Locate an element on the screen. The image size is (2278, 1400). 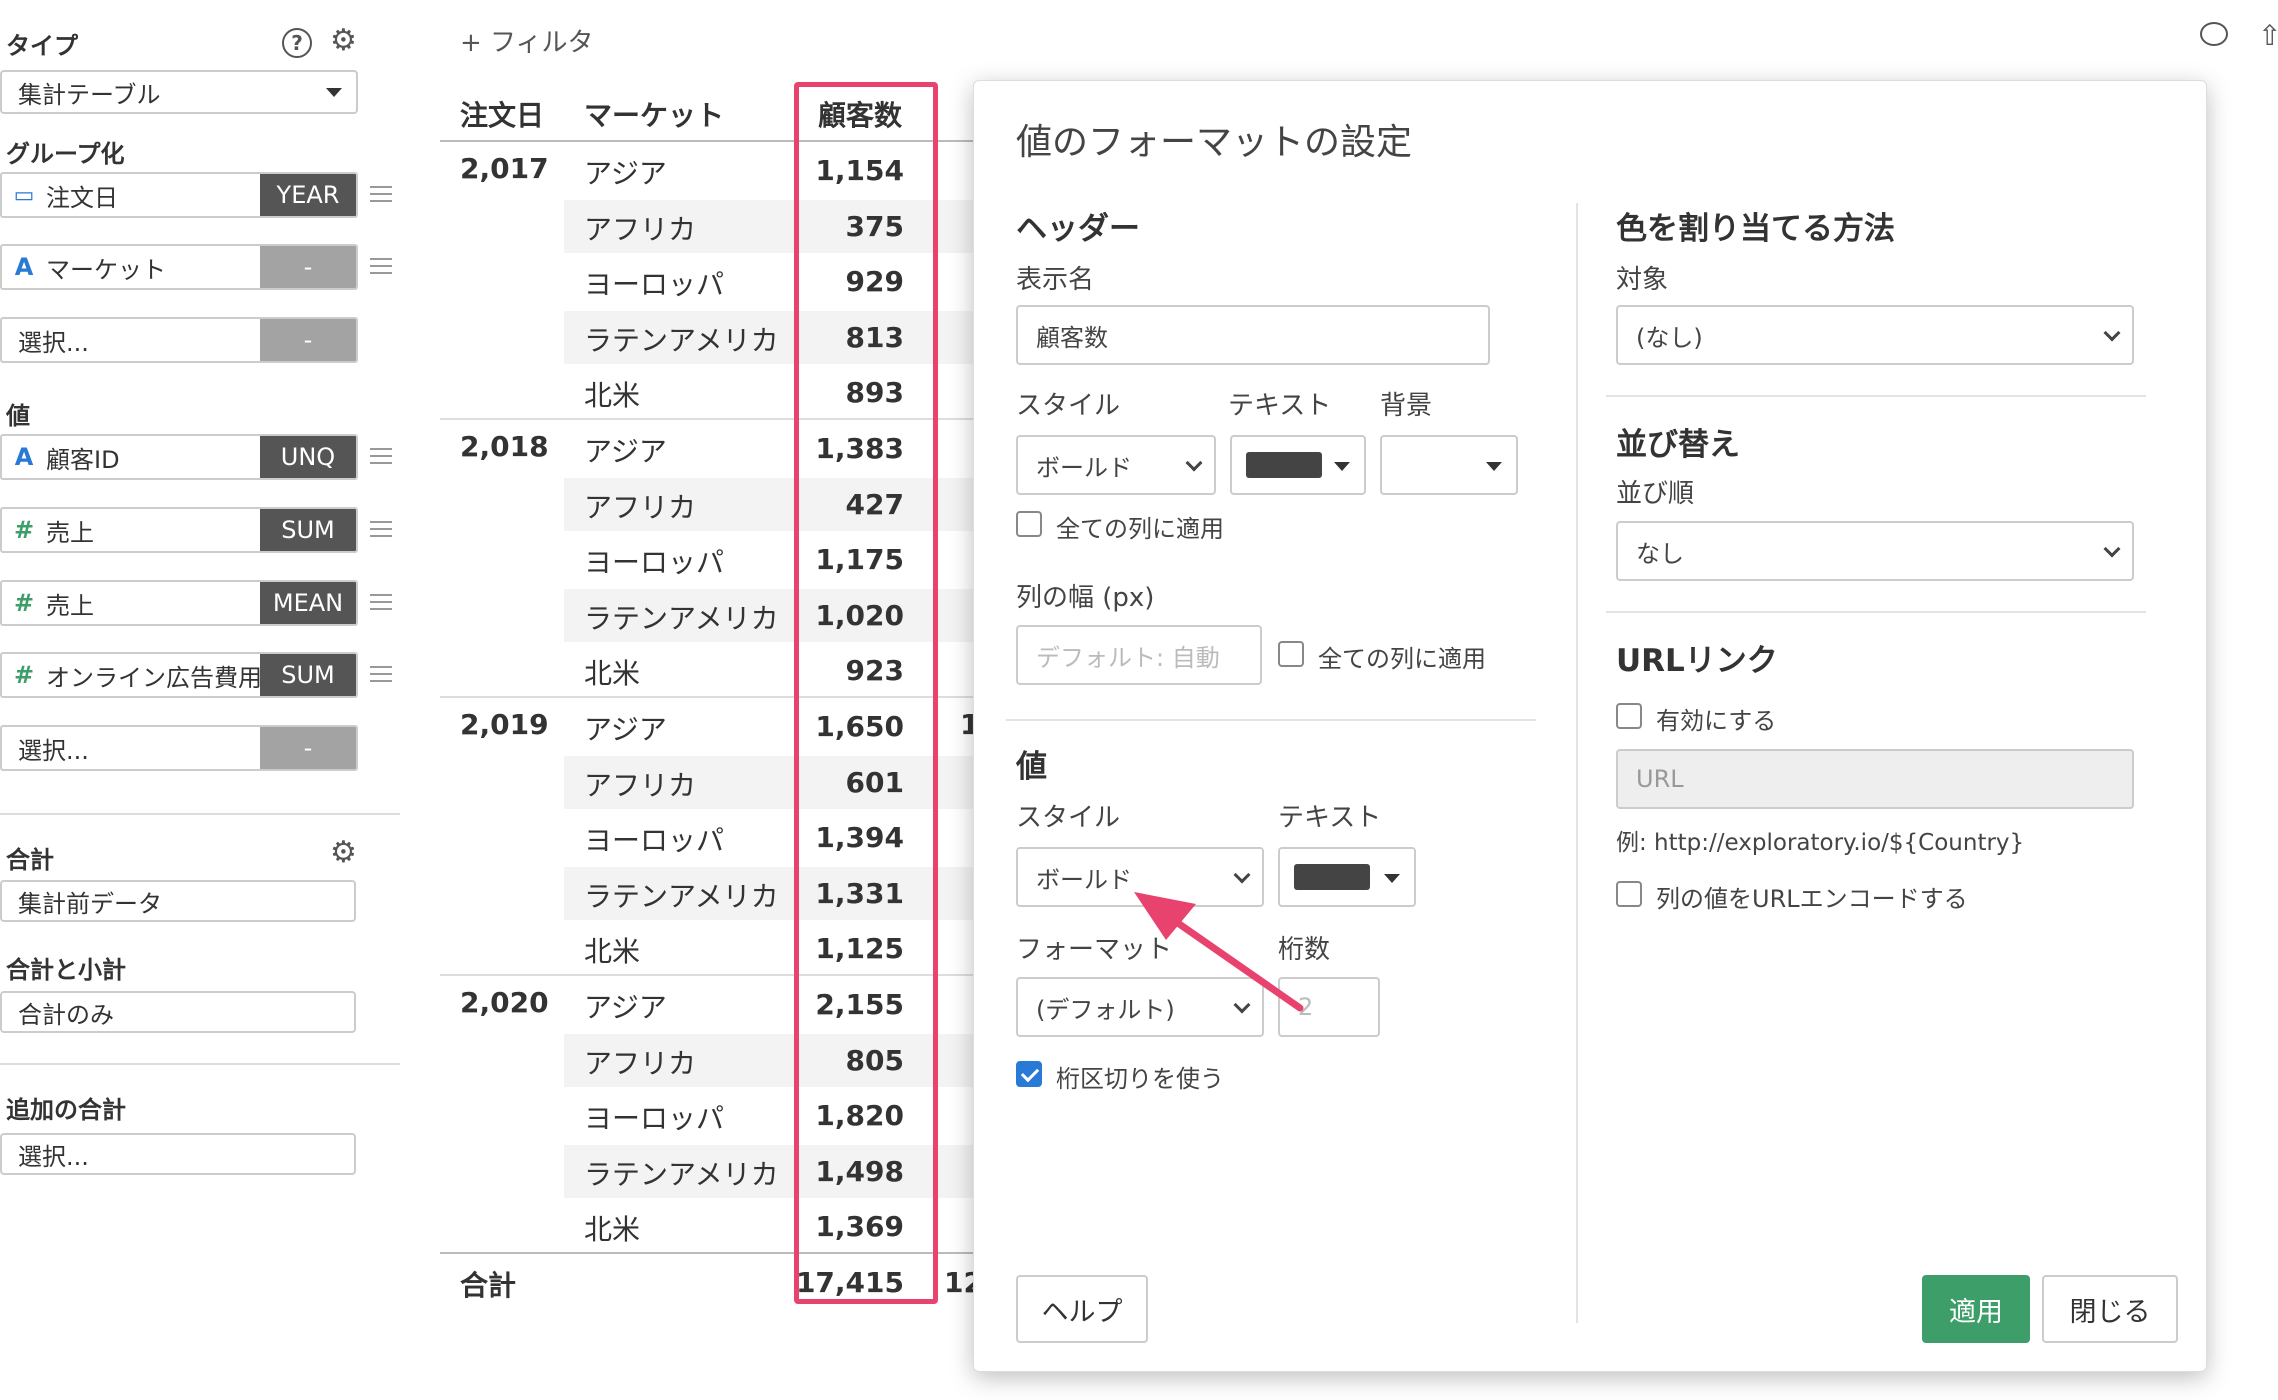
arrow-shaft is located at coordinates (1231, 960).